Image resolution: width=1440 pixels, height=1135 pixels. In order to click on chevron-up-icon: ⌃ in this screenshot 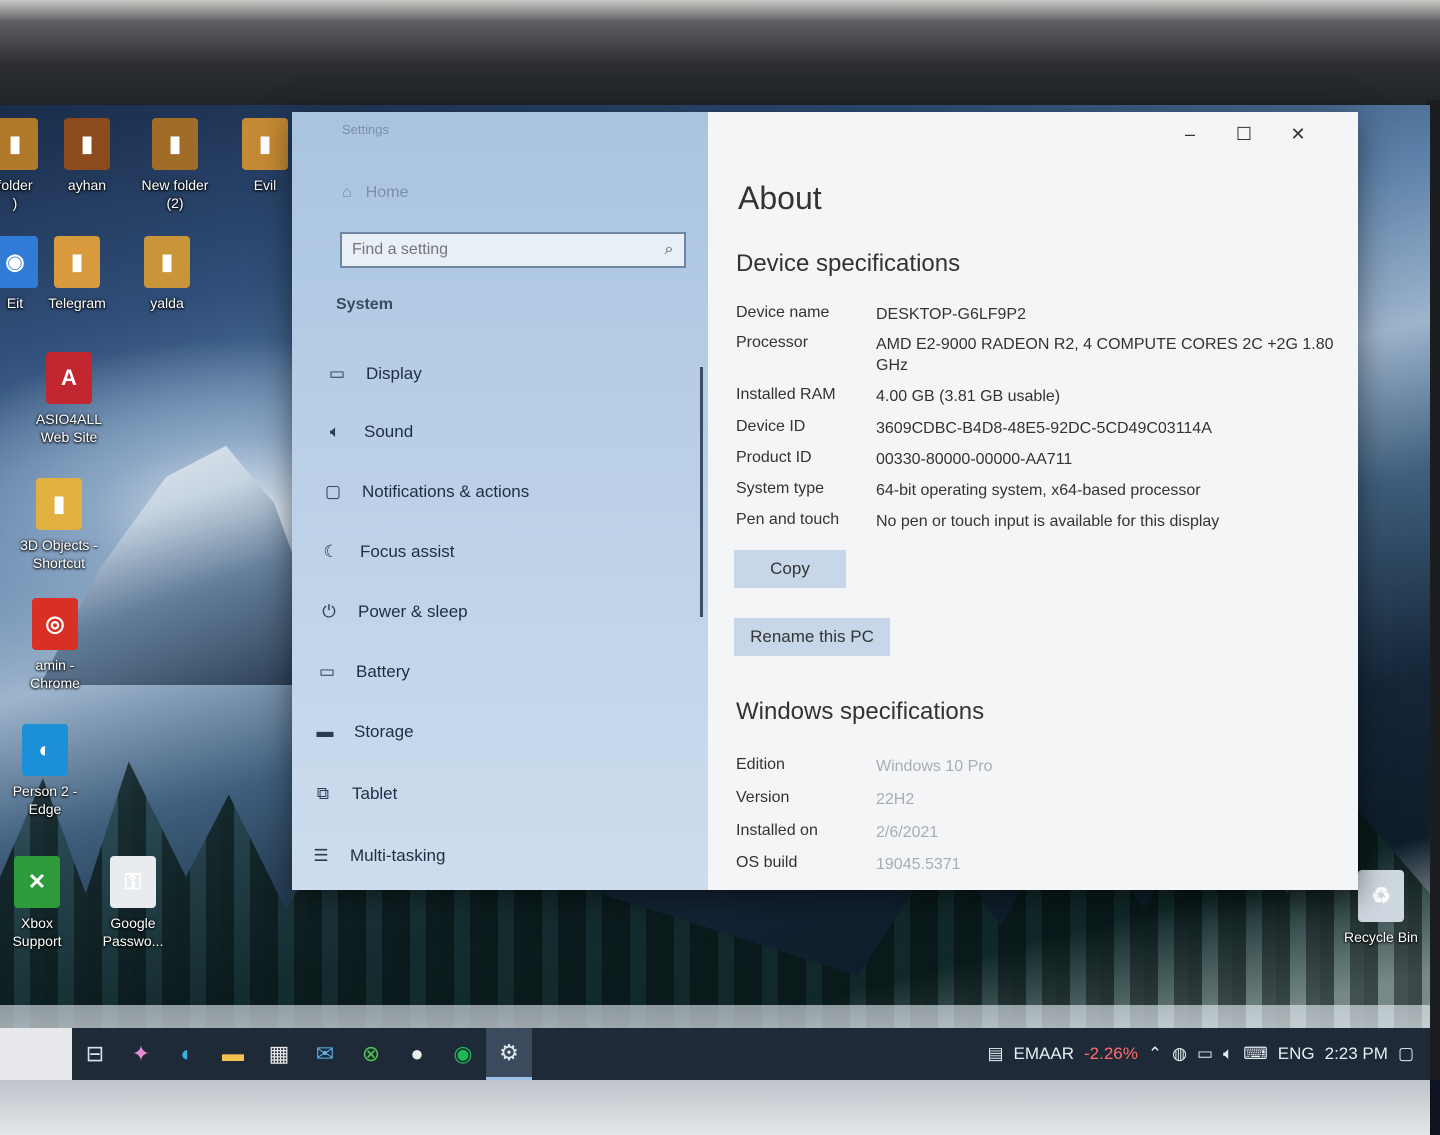, I will do `click(1155, 1054)`.